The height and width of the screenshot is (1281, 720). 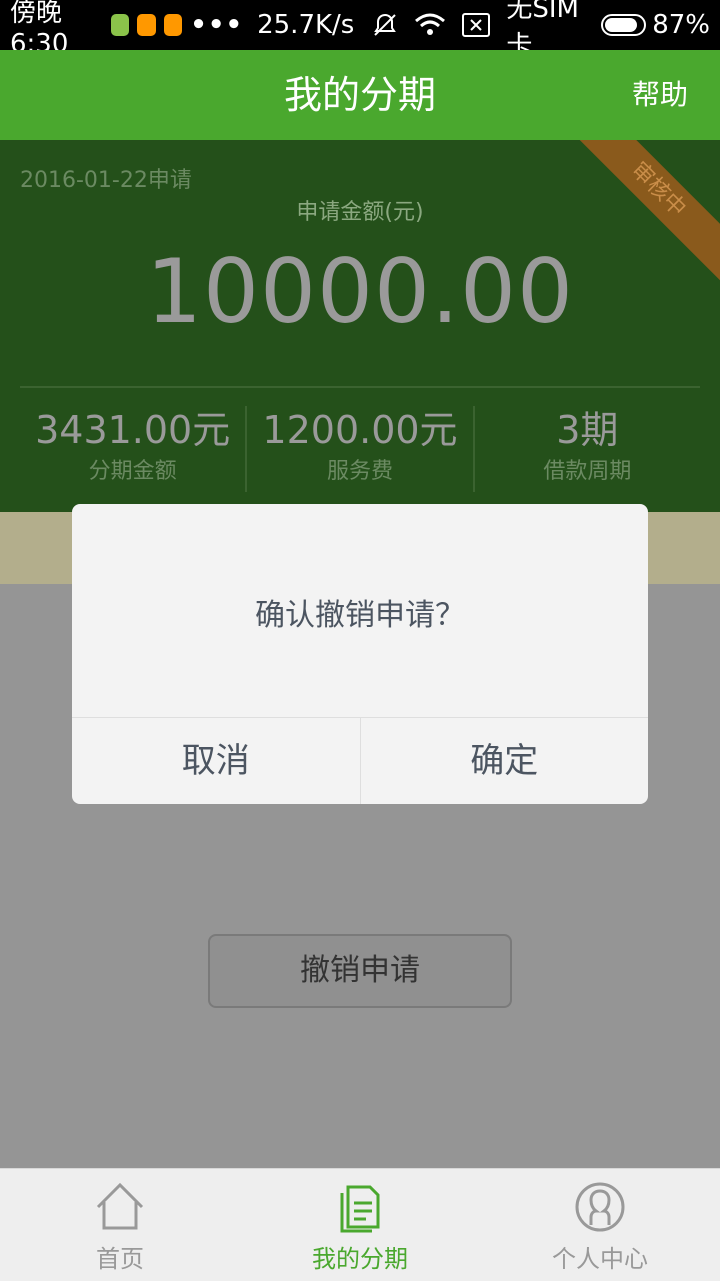 I want to click on network-speed: 25.7K/s, so click(x=306, y=25).